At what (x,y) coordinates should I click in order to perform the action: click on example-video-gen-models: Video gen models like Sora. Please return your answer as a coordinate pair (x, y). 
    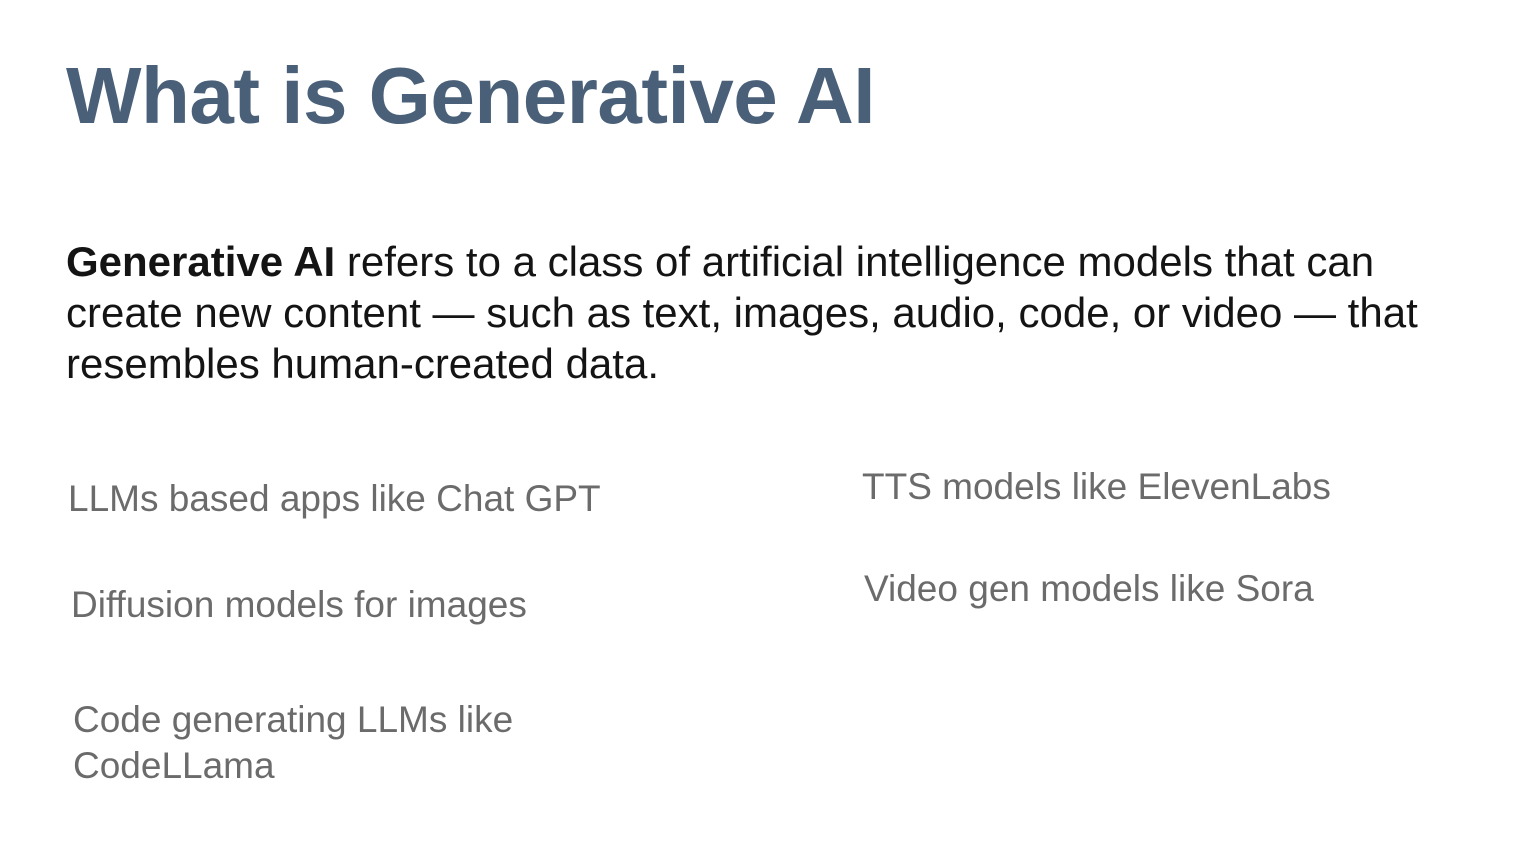
    Looking at the image, I should click on (1089, 588).